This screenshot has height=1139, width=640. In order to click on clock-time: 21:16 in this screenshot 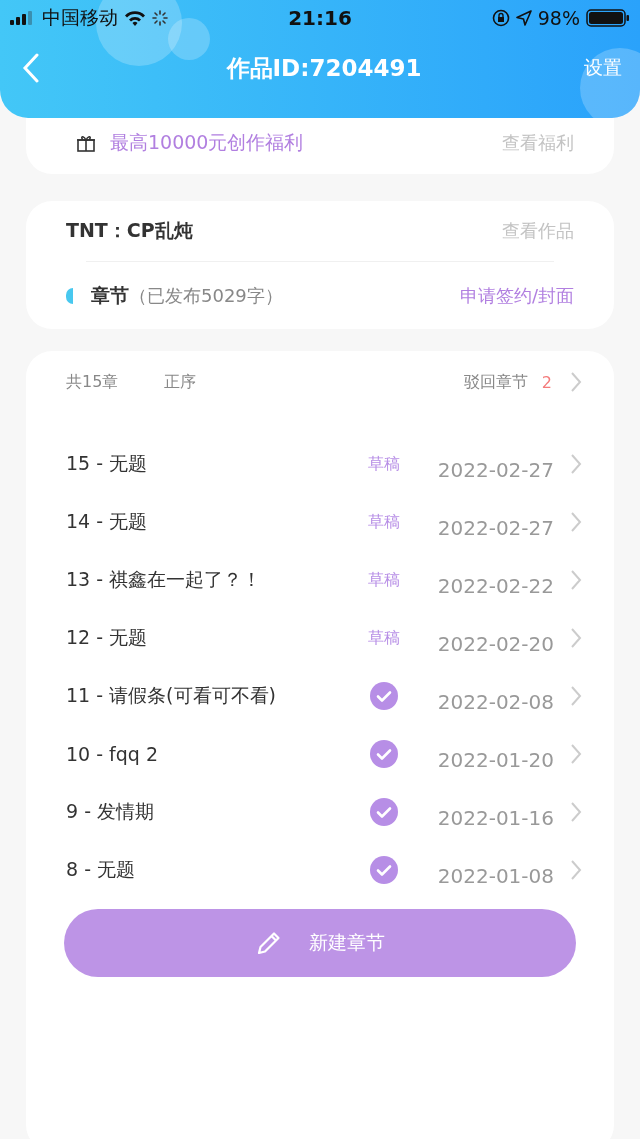, I will do `click(320, 18)`.